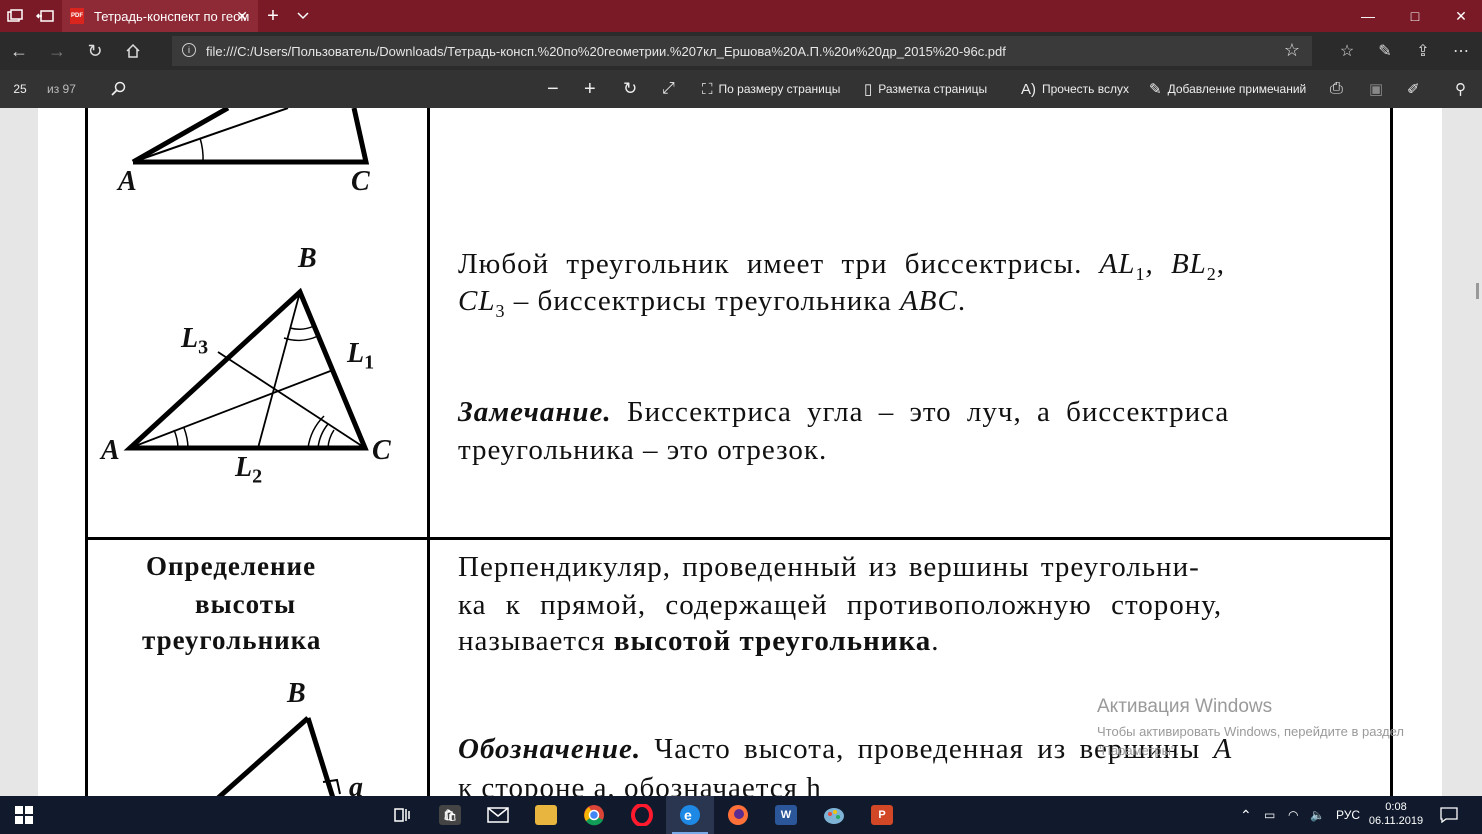 This screenshot has width=1482, height=834. I want to click on back-arrow-icon: ←, so click(19, 51).